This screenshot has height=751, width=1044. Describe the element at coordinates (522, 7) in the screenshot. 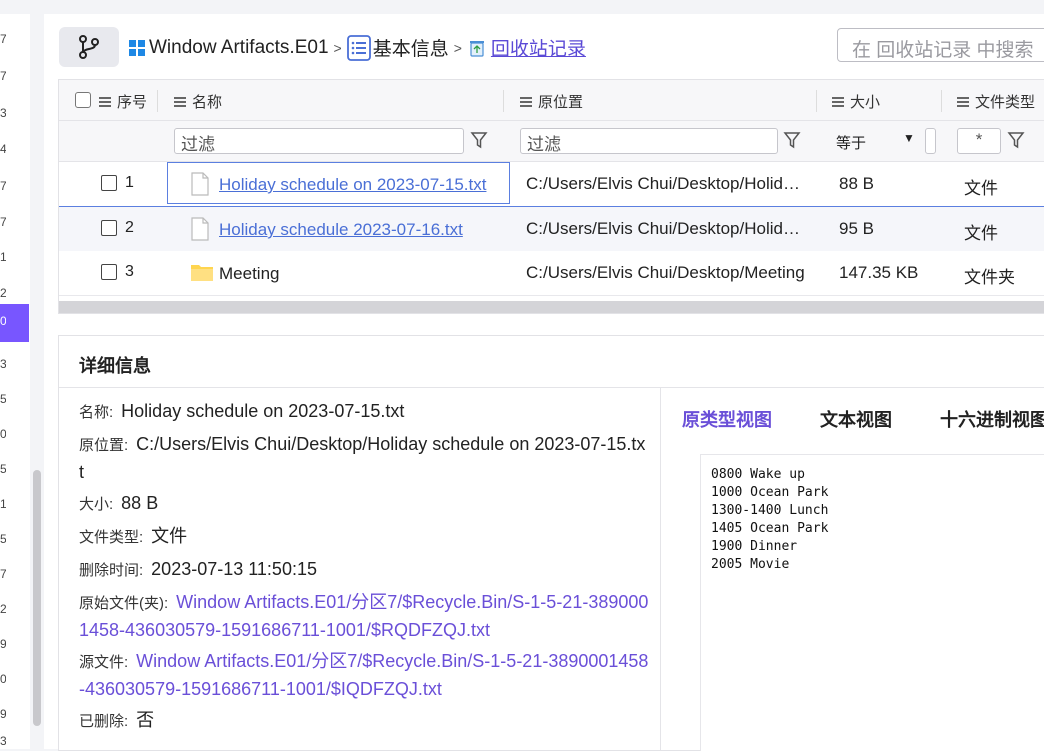

I see `top-strip` at that location.